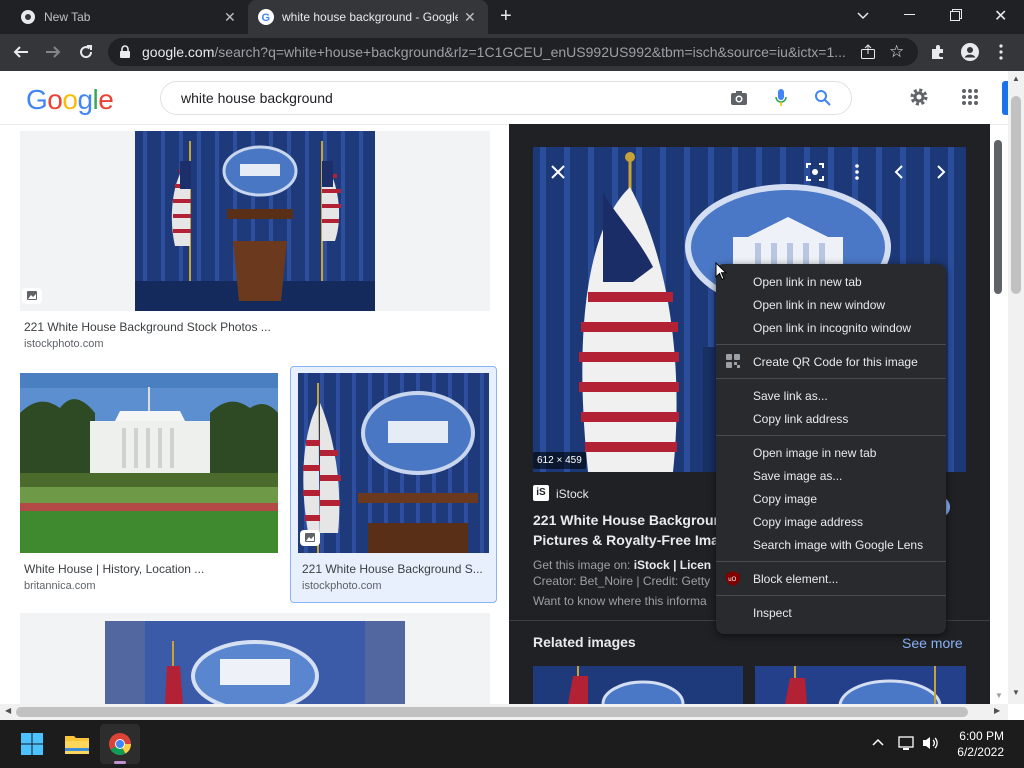 This screenshot has height=768, width=1024. What do you see at coordinates (558, 172) in the screenshot?
I see `close-preview-icon` at bounding box center [558, 172].